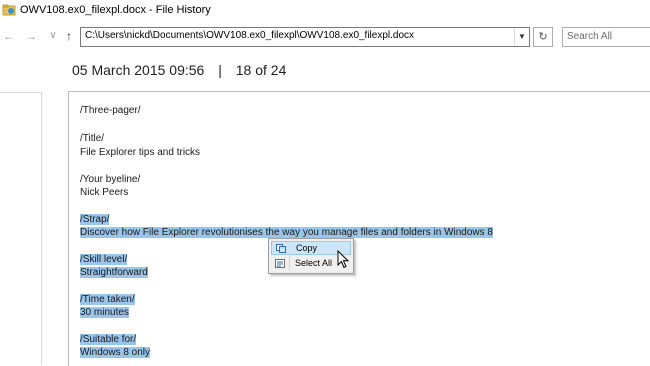 The width and height of the screenshot is (650, 366). I want to click on forward-arrow-icon: →, so click(31, 36).